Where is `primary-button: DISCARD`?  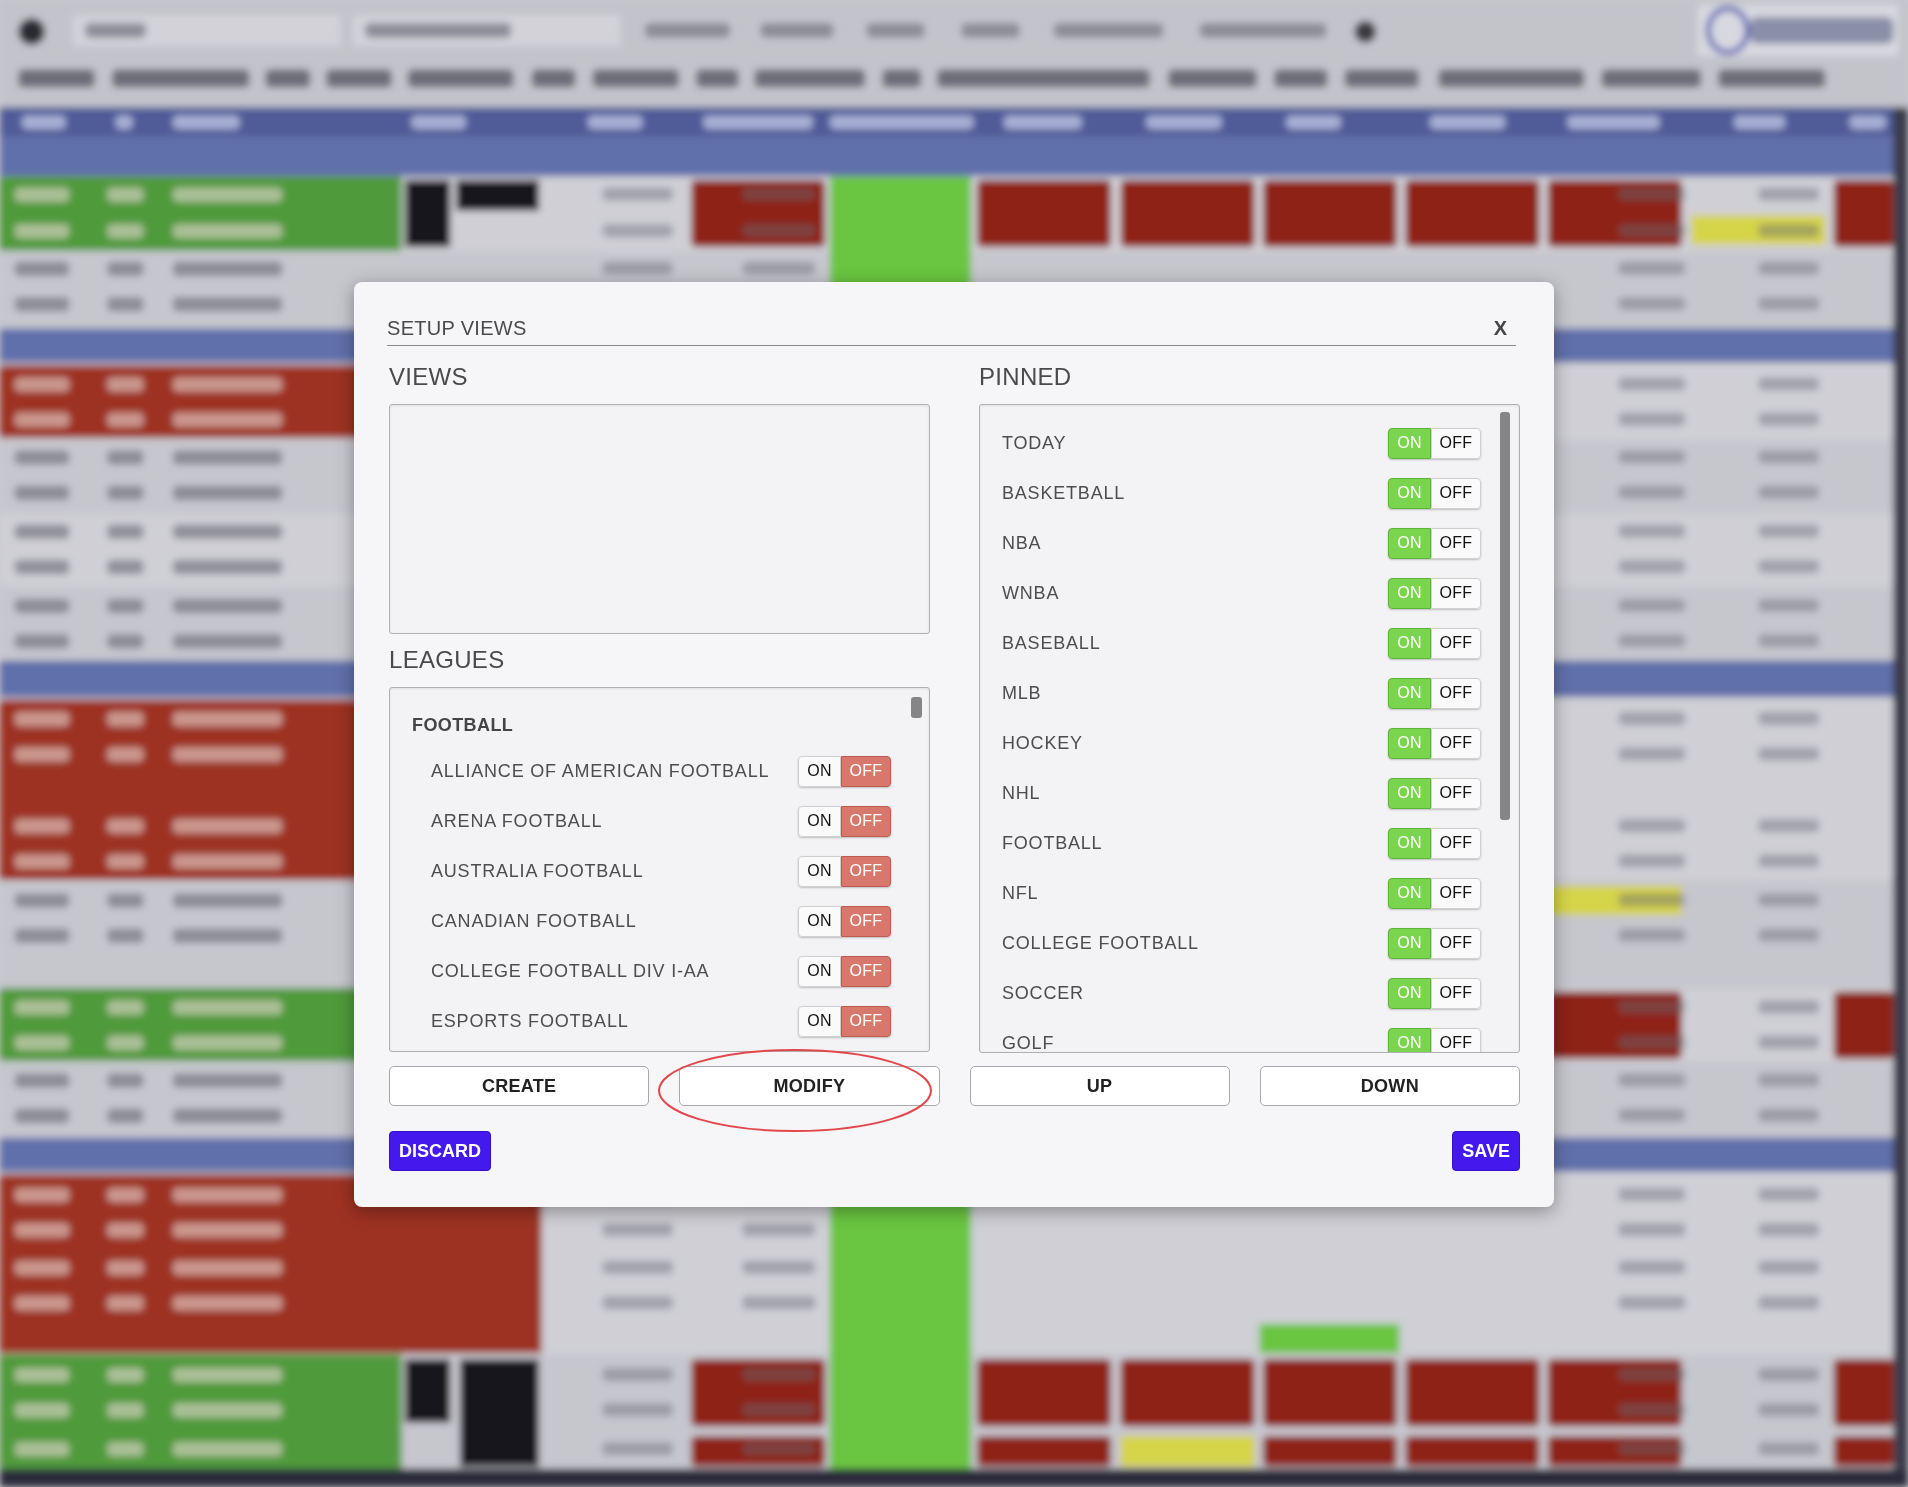 primary-button: DISCARD is located at coordinates (440, 1151).